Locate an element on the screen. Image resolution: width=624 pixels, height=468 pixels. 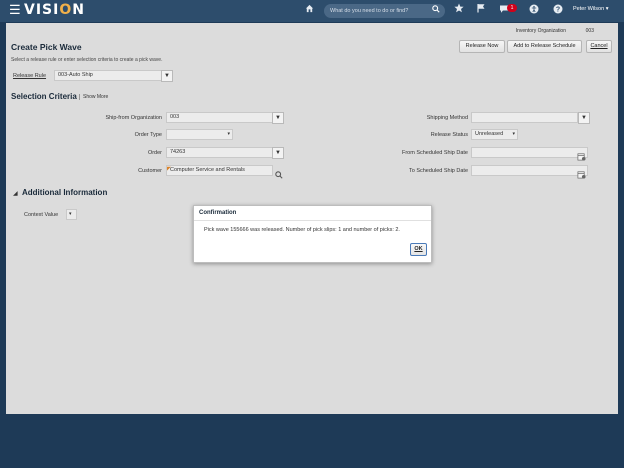
to-ship-date-field is located at coordinates (529, 170).